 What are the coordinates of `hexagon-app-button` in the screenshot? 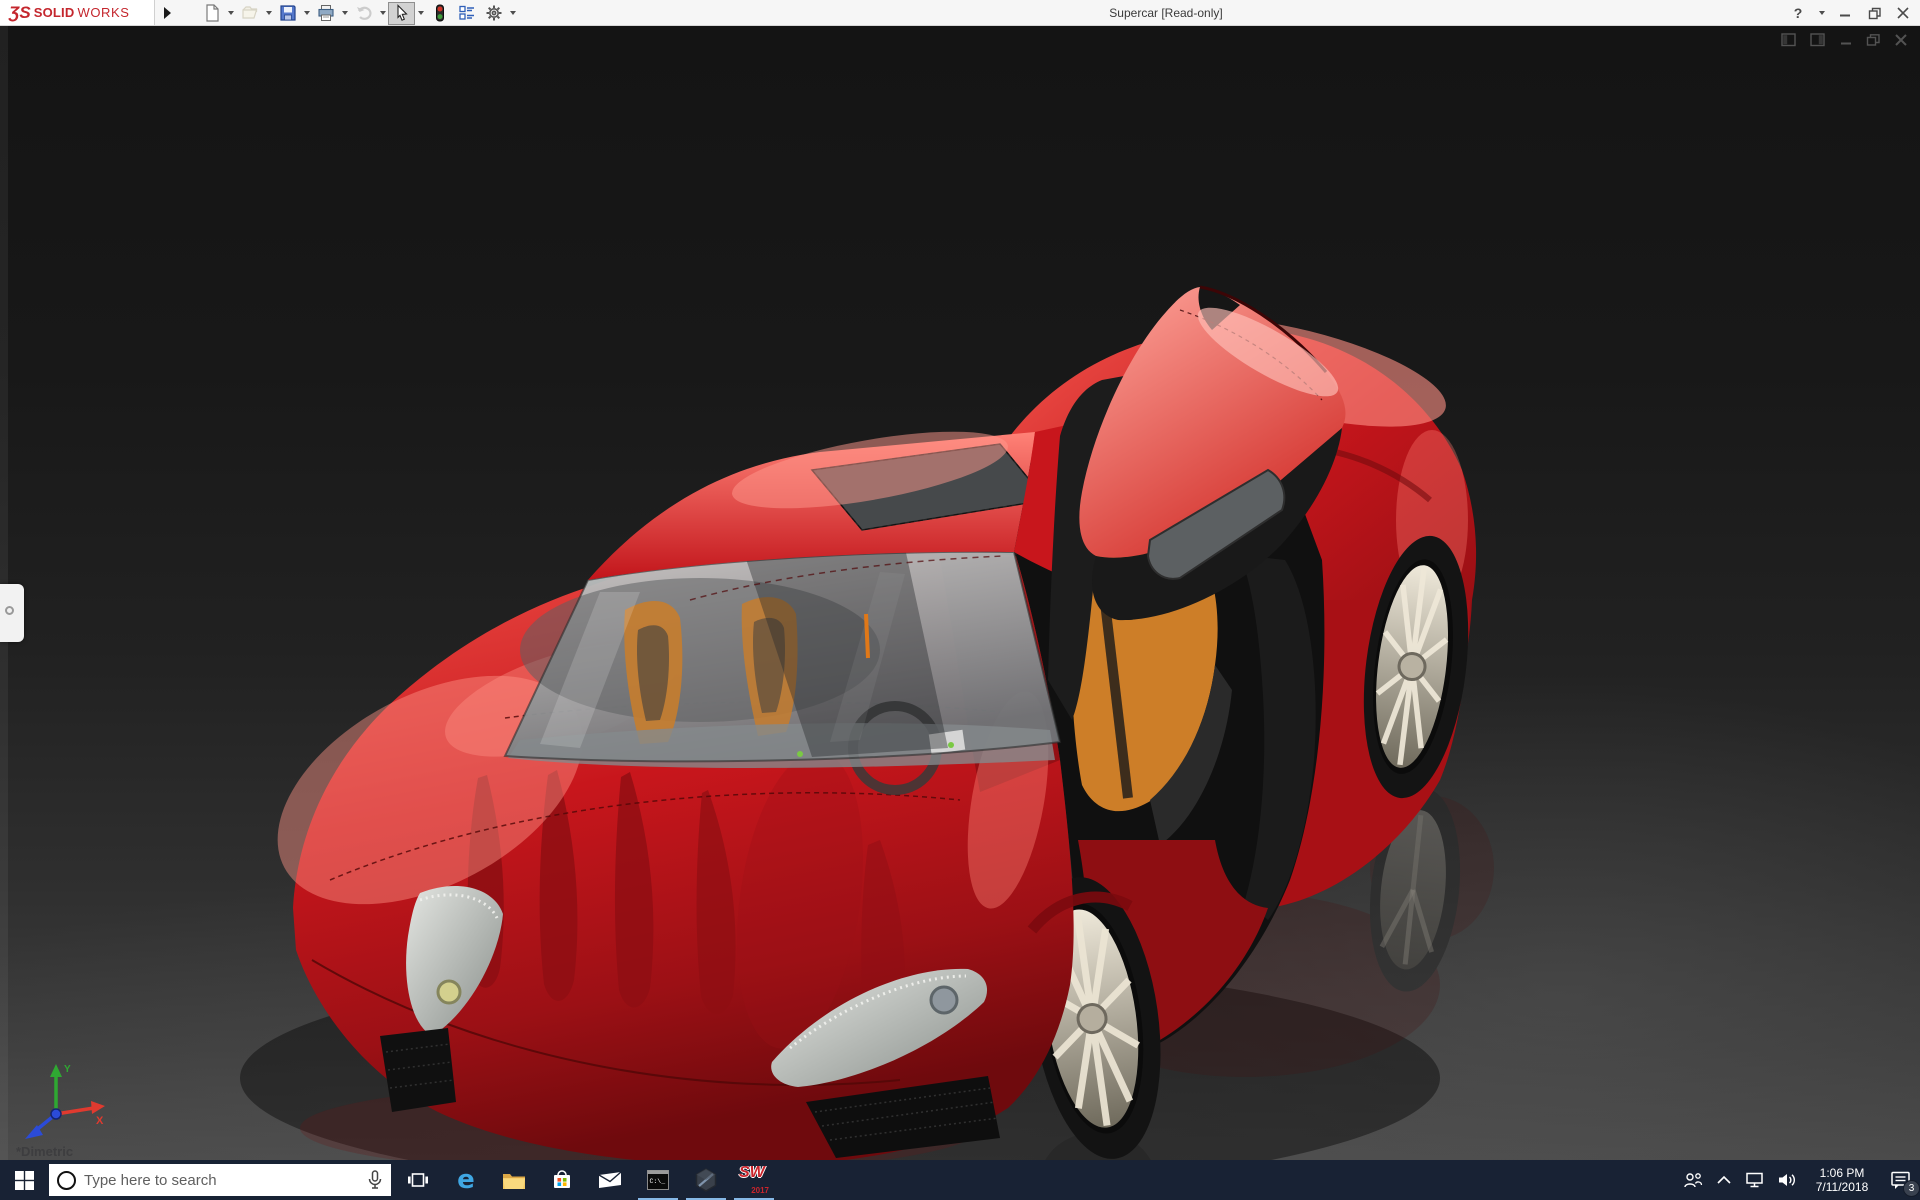 It's located at (706, 1180).